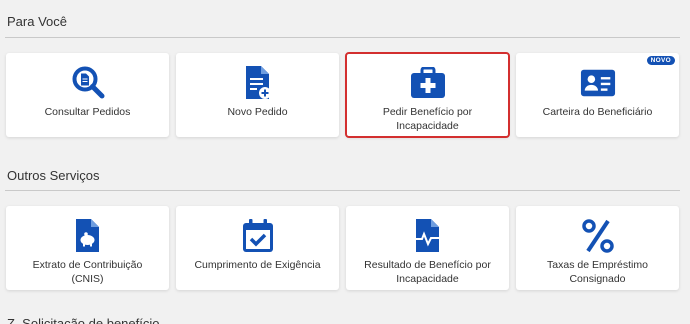  I want to click on card-taxas-emprestimo-consignado: Taxas de Empréstimo Consignado, so click(597, 248).